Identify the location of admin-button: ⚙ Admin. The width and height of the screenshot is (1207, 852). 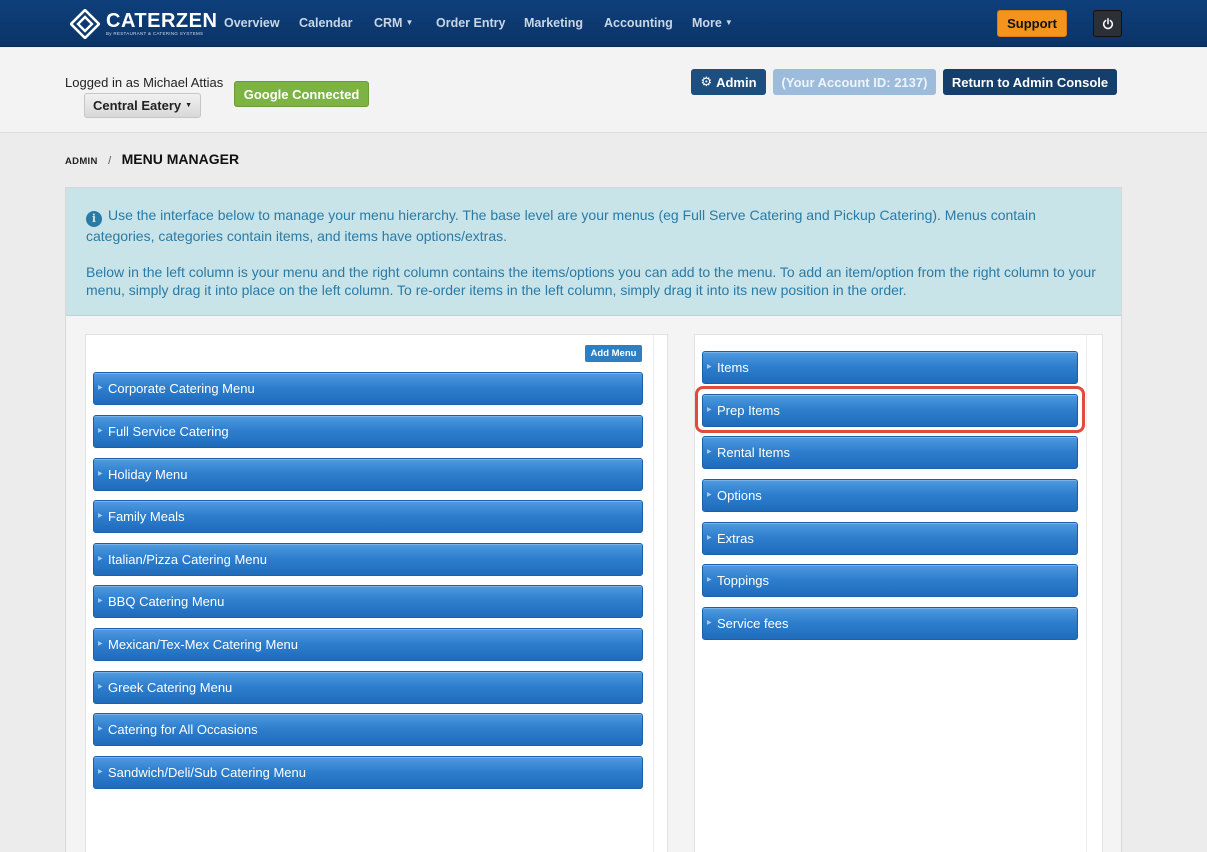
(728, 82).